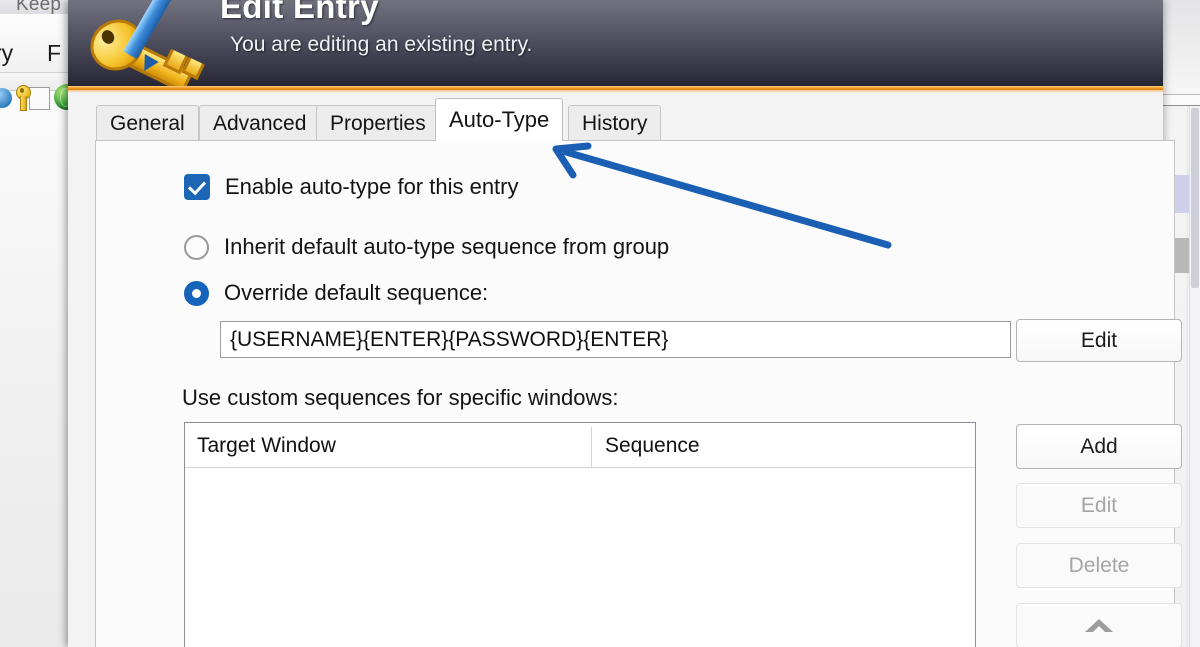 The width and height of the screenshot is (1200, 647). Describe the element at coordinates (197, 187) in the screenshot. I see `enable-auto-type-checkbox` at that location.